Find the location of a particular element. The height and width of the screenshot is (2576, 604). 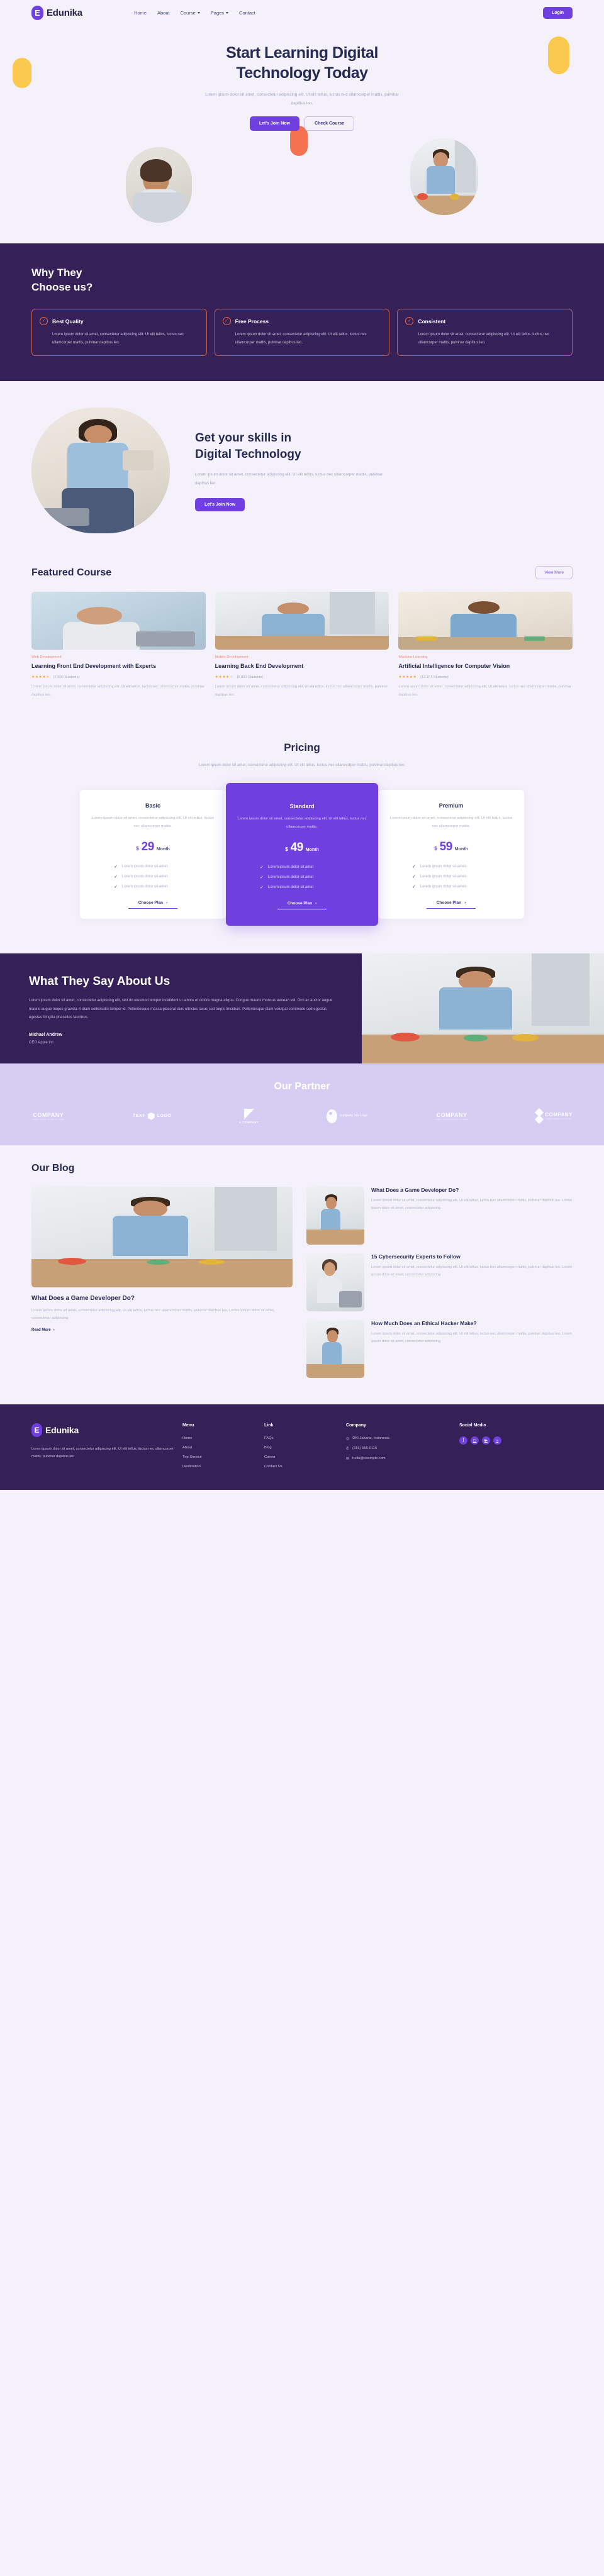

linkedin-icon: in is located at coordinates (497, 1440).